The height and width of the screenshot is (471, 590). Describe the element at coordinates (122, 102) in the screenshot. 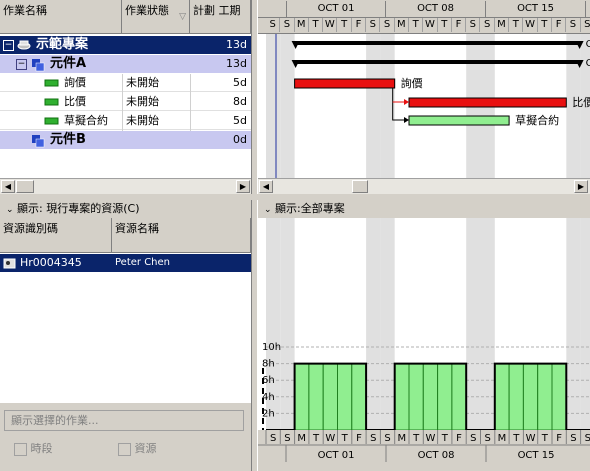

I see `column-divider` at that location.